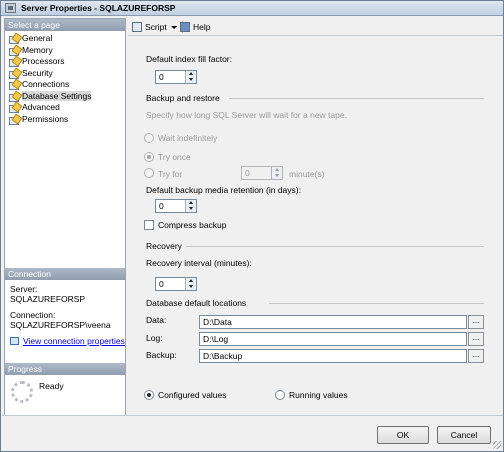  What do you see at coordinates (403, 435) in the screenshot?
I see `ok-button: OK` at bounding box center [403, 435].